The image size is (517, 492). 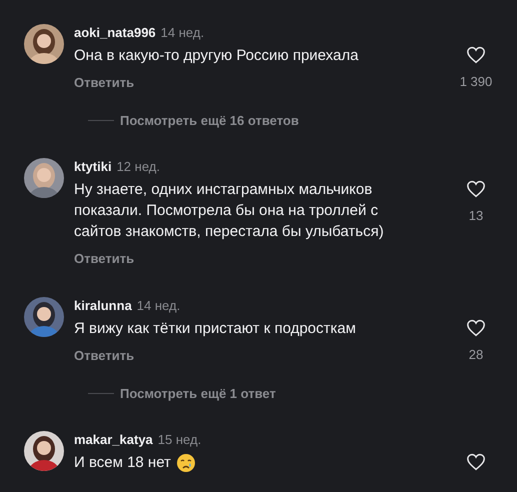 What do you see at coordinates (198, 393) in the screenshot?
I see `view-replies-link: Посмотреть ещё 1 ответ` at bounding box center [198, 393].